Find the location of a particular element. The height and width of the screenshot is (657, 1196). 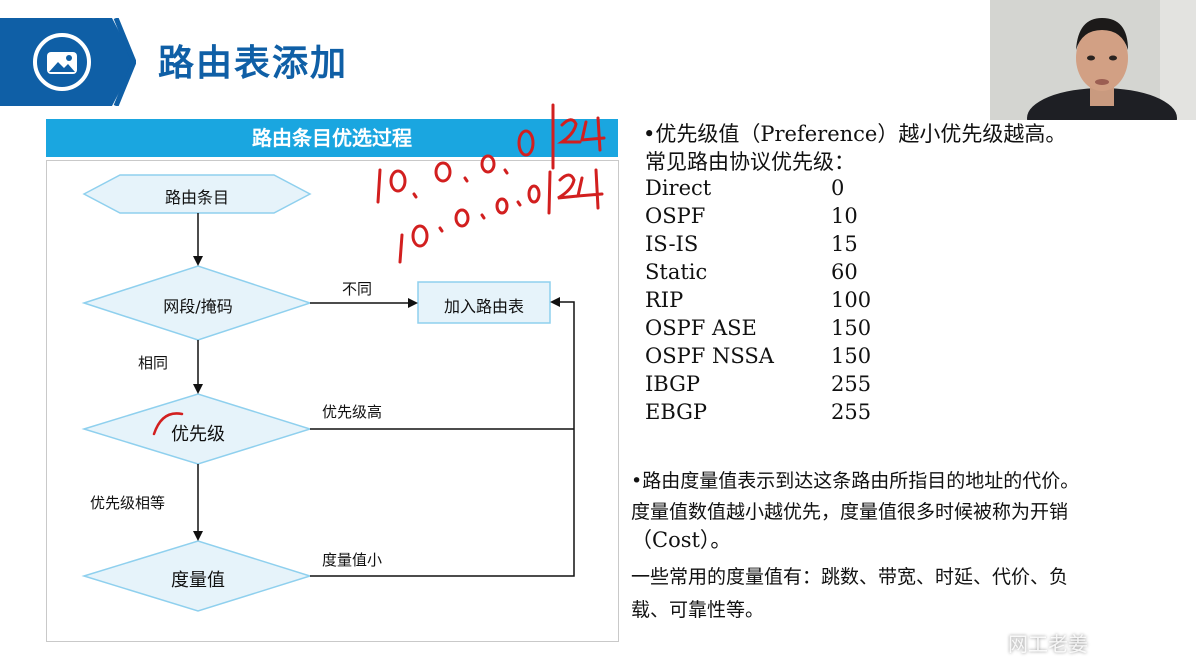

metric-label: 度量值 is located at coordinates (198, 580).